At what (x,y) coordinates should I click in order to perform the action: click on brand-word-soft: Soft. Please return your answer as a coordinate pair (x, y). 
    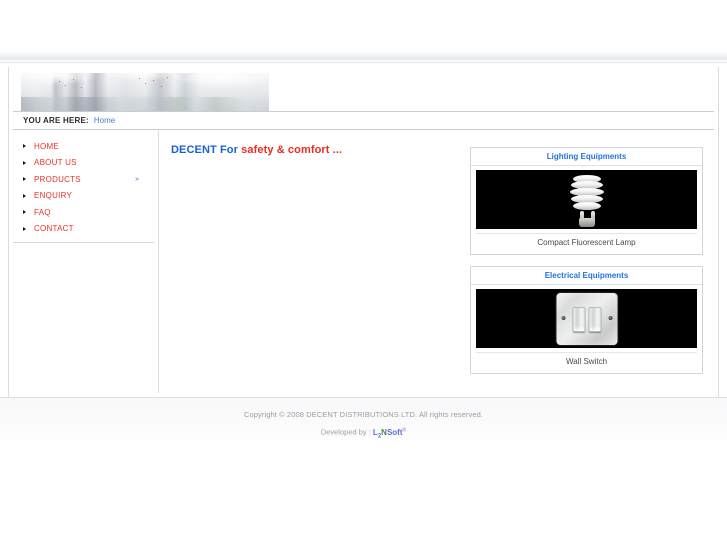
    Looking at the image, I should click on (394, 432).